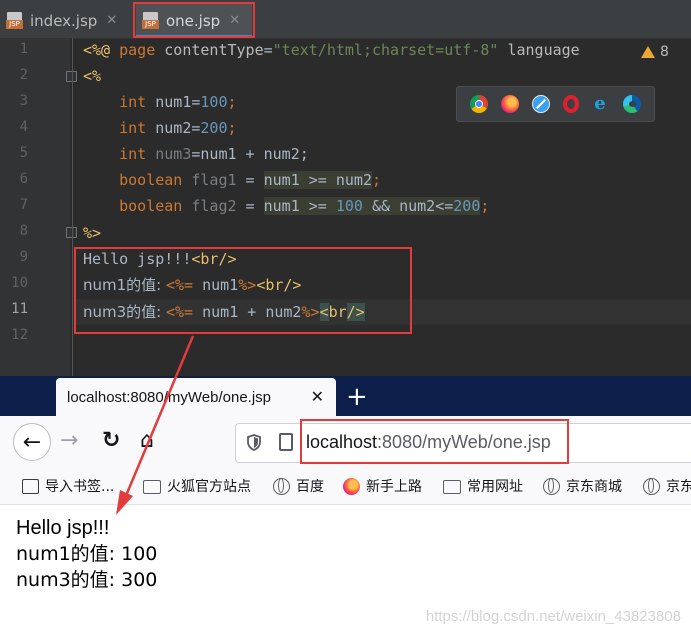  I want to click on page-line-num3: num3的值: 300, so click(87, 580).